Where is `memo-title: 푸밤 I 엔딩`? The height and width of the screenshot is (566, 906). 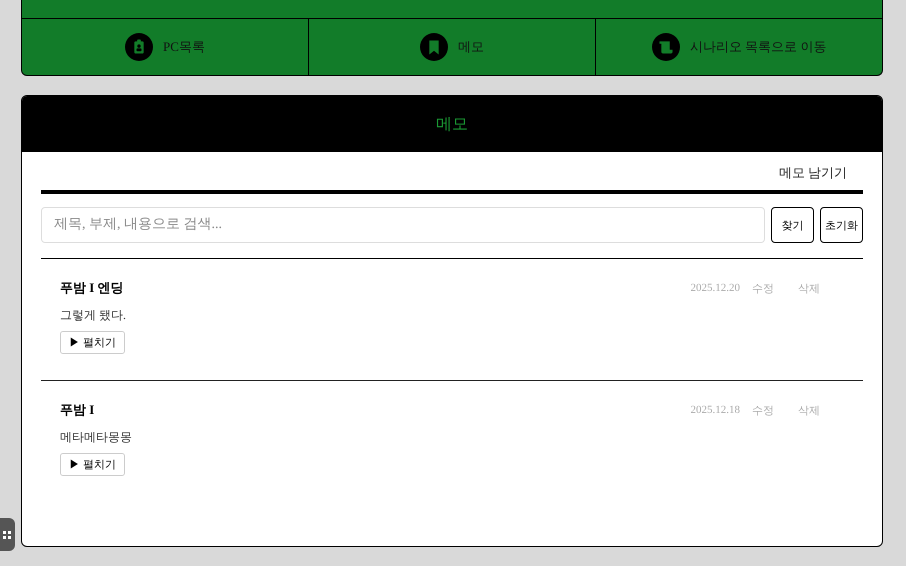
memo-title: 푸밤 I 엔딩 is located at coordinates (92, 288).